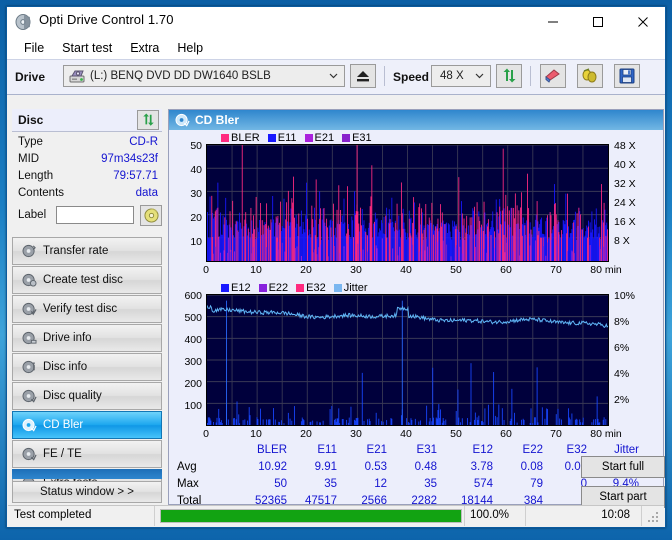 The width and height of the screenshot is (672, 540). What do you see at coordinates (29, 251) in the screenshot?
I see `disc-transfer-icon` at bounding box center [29, 251].